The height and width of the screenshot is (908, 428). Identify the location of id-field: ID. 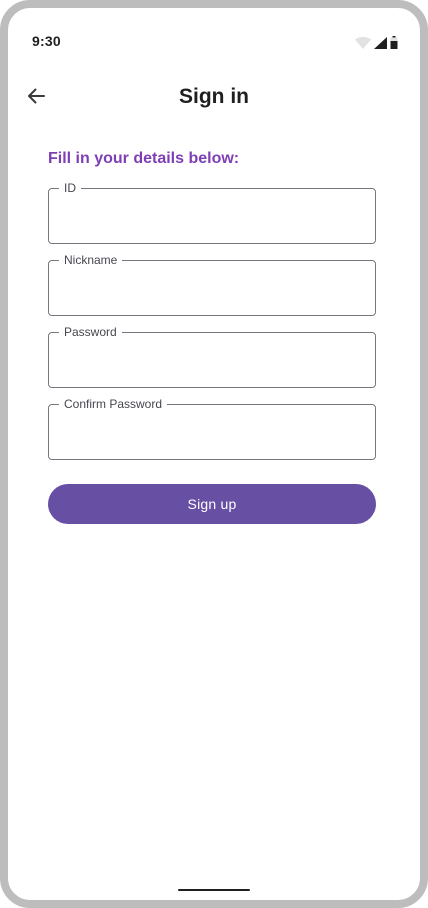
(212, 212).